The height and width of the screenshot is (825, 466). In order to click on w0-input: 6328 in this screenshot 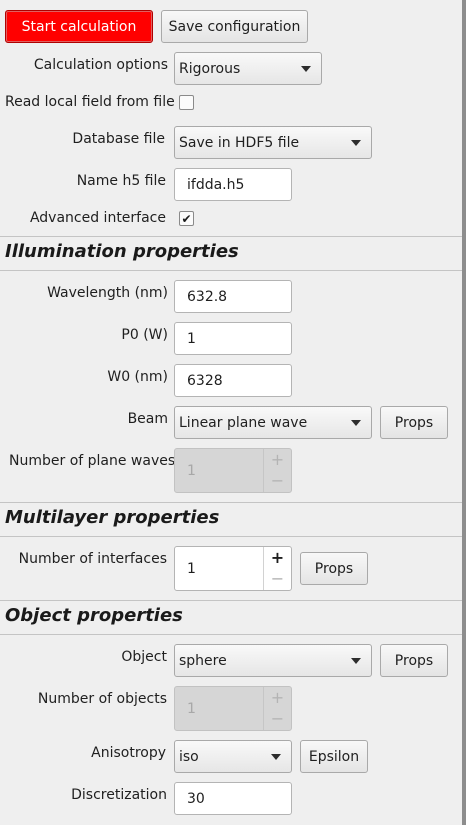, I will do `click(233, 380)`.